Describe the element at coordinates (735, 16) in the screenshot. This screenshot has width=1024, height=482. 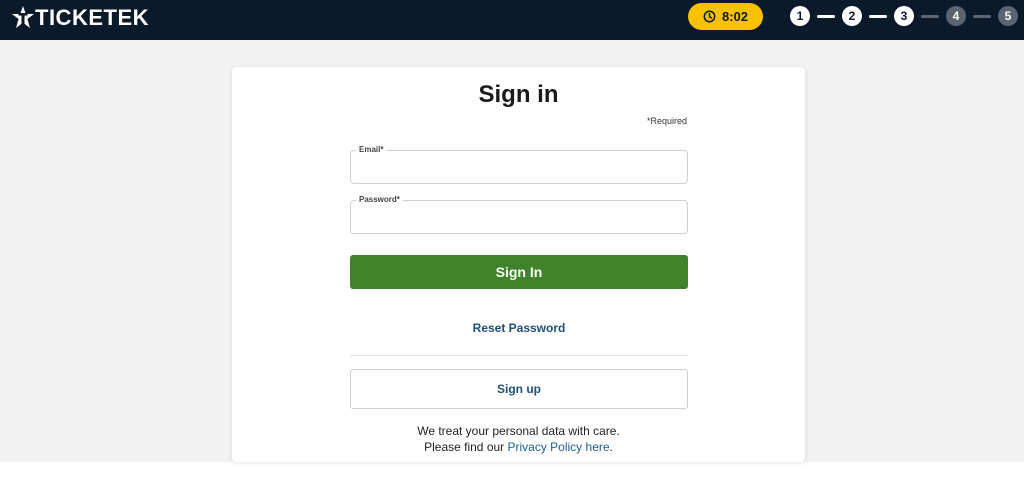
I see `timer-value: 8:02` at that location.